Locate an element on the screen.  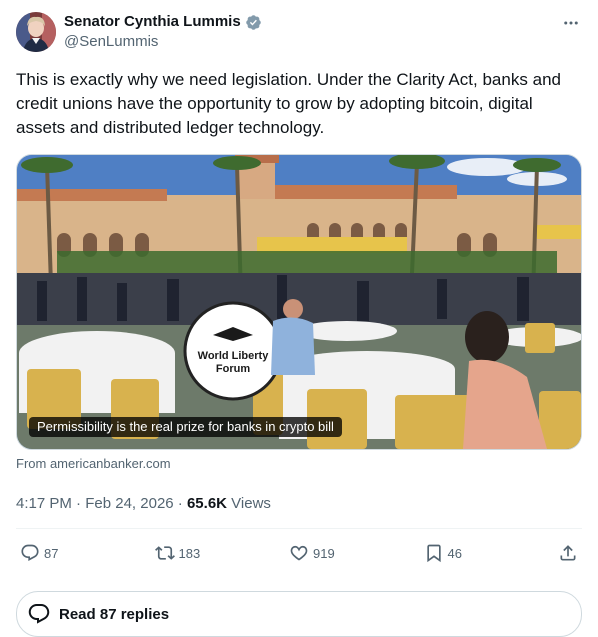
like-button: 919 is located at coordinates (319, 553).